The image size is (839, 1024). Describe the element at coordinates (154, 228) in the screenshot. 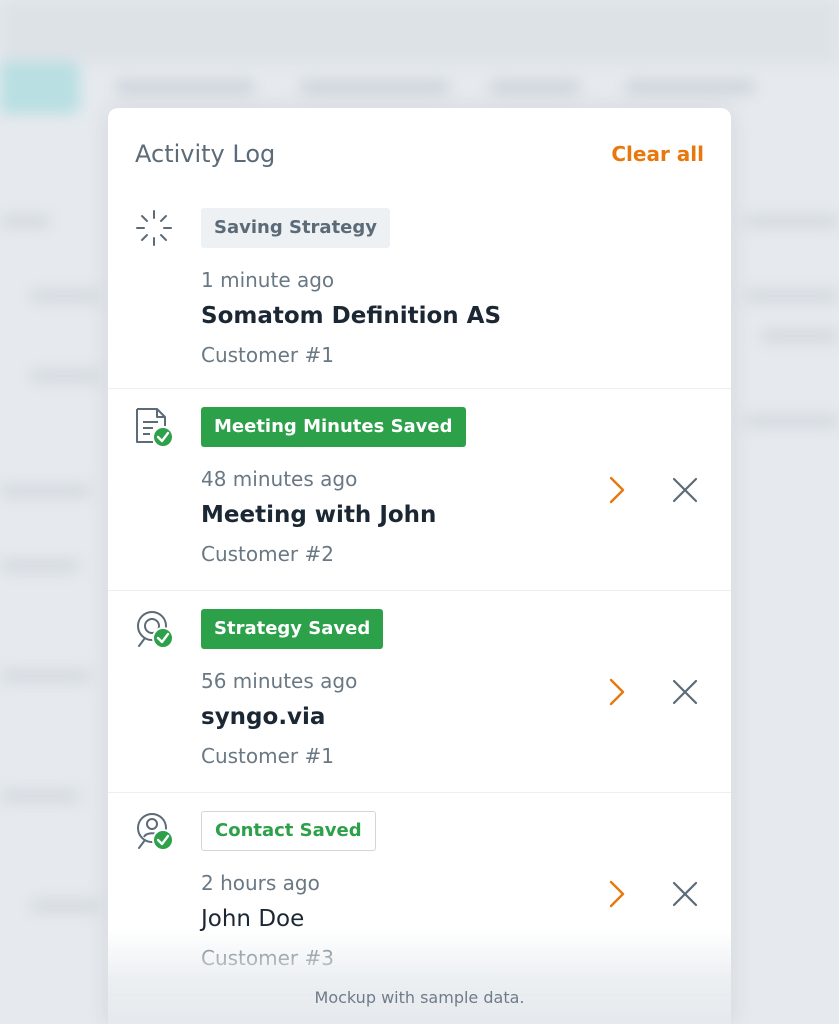

I see `loading-spinner-icon` at that location.